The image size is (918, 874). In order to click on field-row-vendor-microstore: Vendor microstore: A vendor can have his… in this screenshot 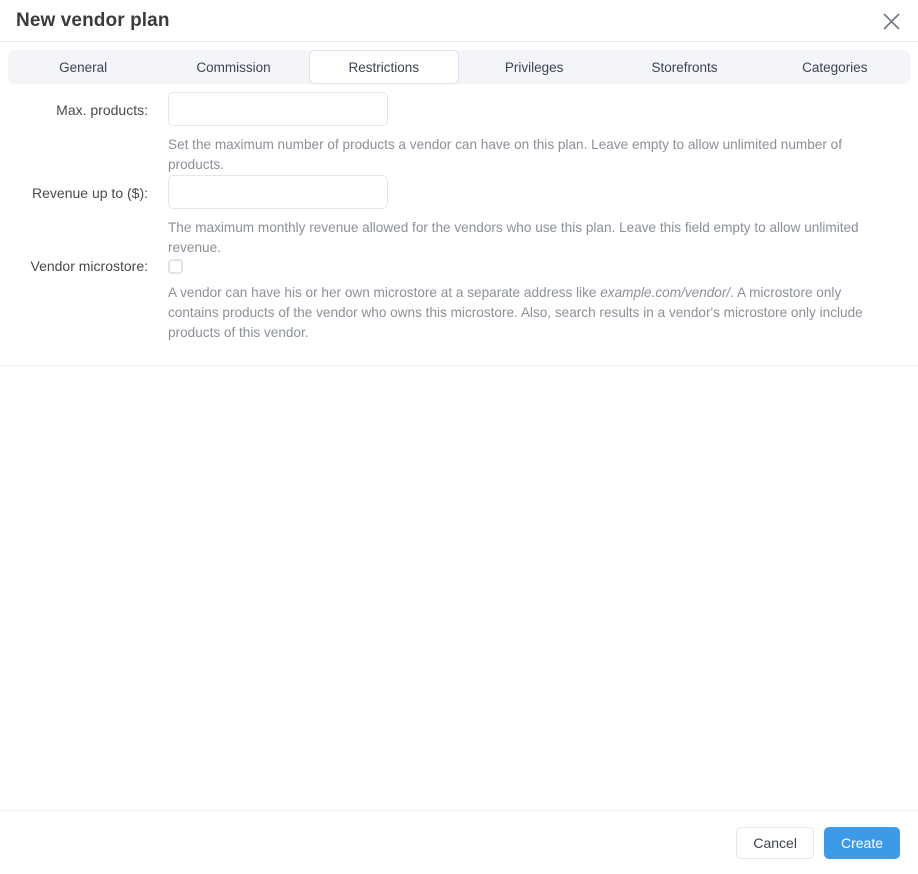, I will do `click(459, 300)`.